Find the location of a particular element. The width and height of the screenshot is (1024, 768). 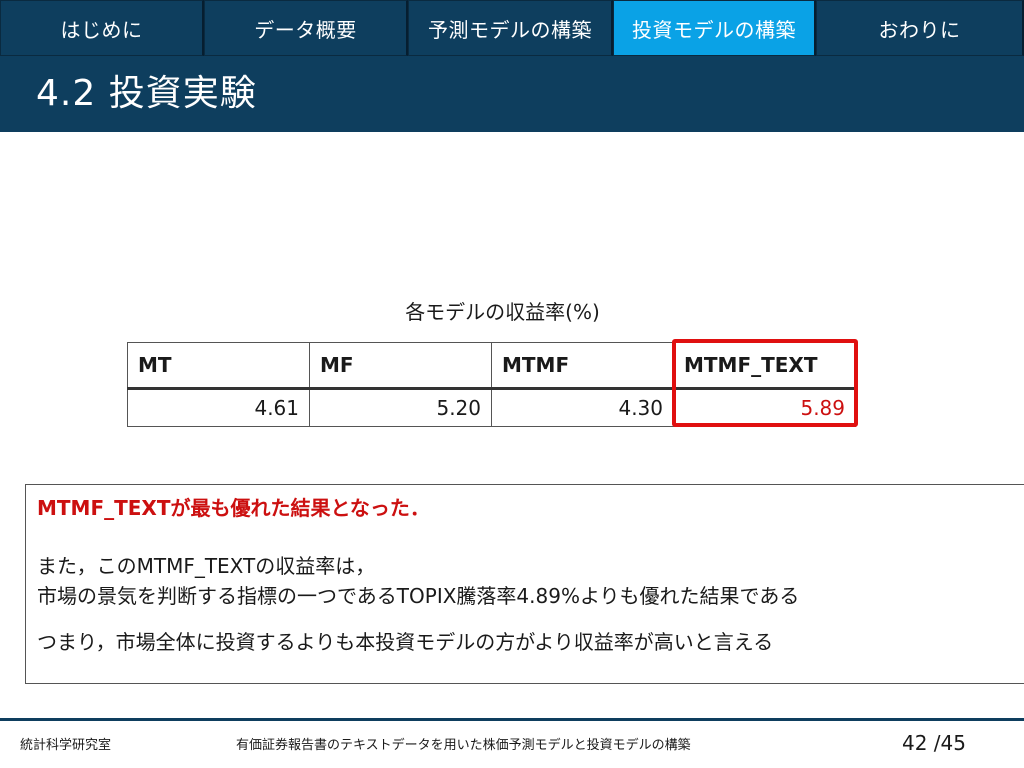

column-header-mt: MT is located at coordinates (218, 366).